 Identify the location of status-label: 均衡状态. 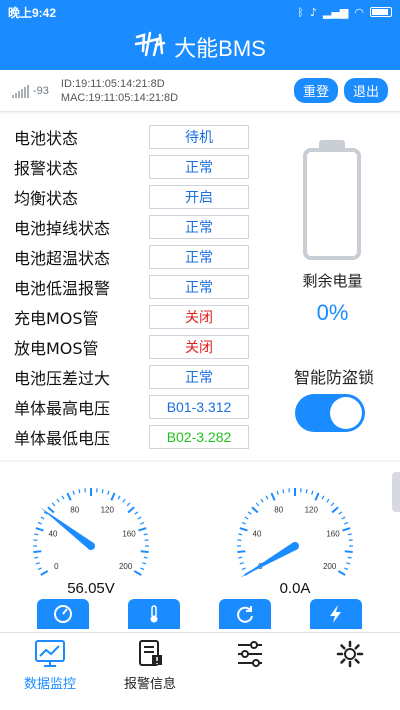
(46, 198).